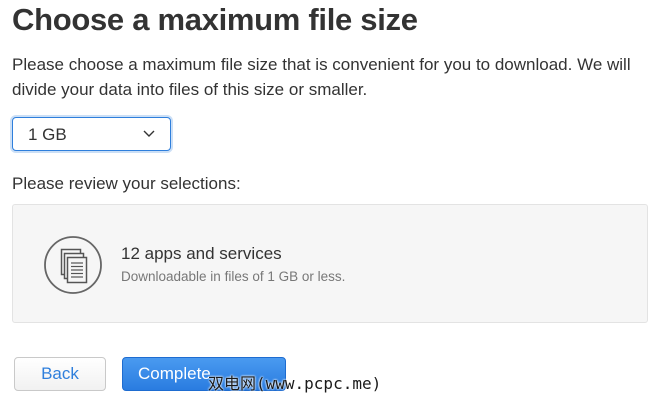  I want to click on selection-subtitle: Downloadable in files of 1 GB or less., so click(233, 276).